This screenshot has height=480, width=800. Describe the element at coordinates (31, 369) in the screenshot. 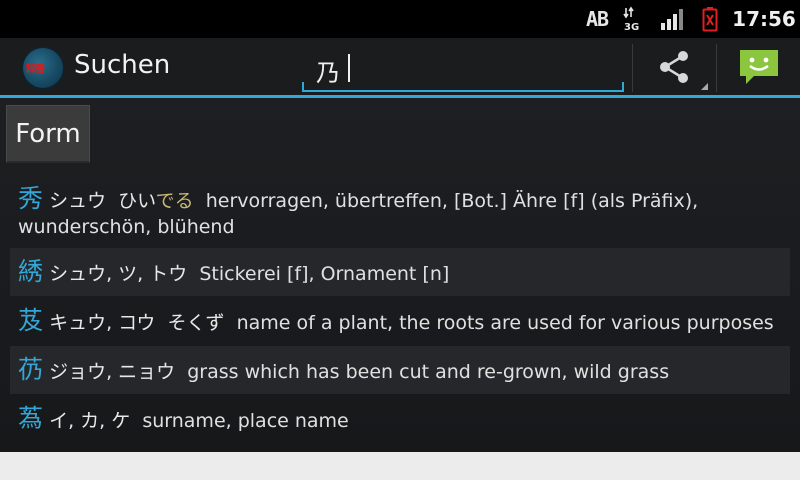

I see `kanji-char: 芿` at that location.